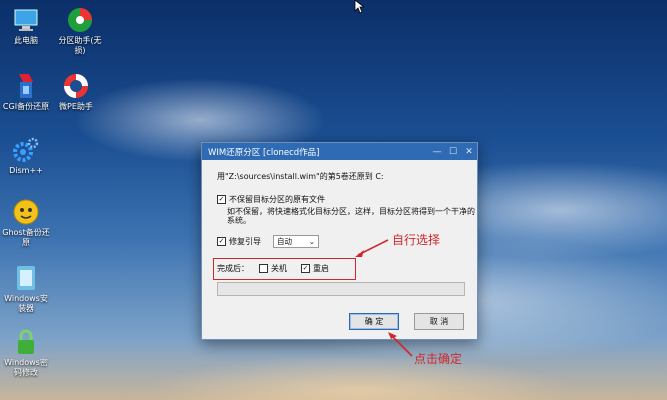  I want to click on annotation-auto-select: 自行选择, so click(416, 240).